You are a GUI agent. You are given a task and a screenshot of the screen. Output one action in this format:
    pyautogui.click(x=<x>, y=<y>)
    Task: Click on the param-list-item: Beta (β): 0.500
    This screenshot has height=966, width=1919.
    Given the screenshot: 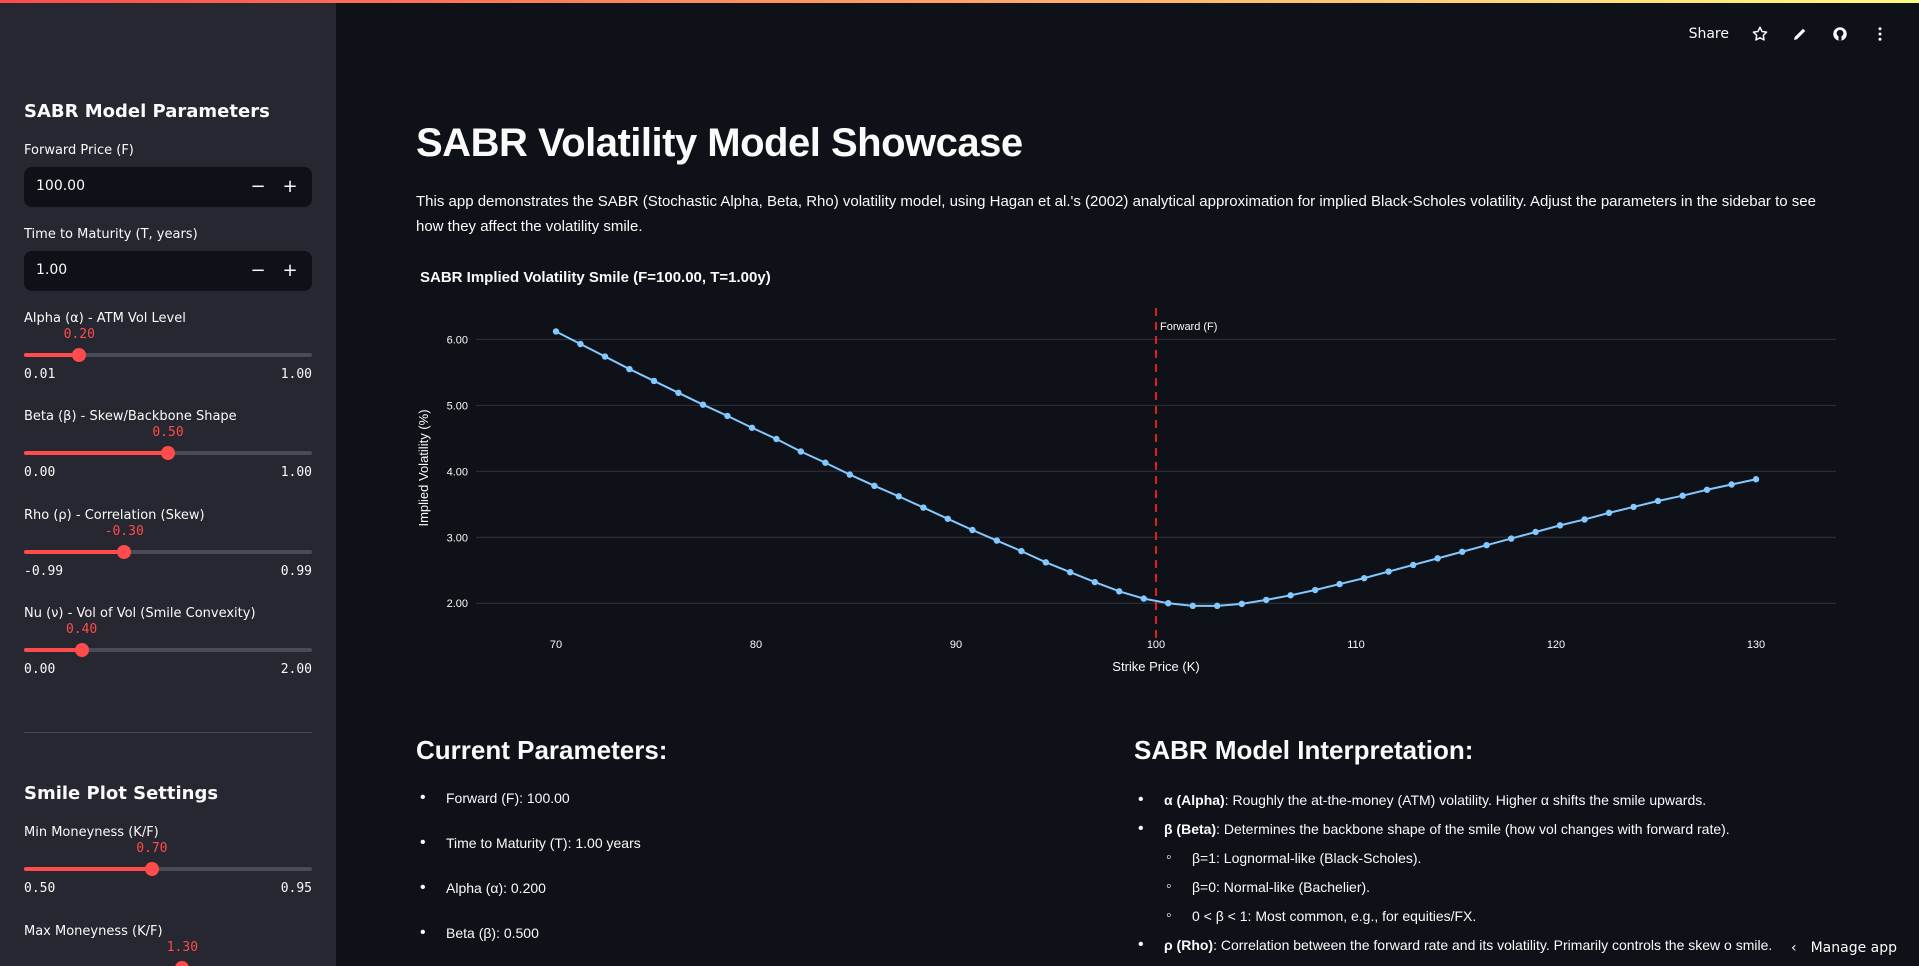 What is the action you would take?
    pyautogui.click(x=529, y=945)
    